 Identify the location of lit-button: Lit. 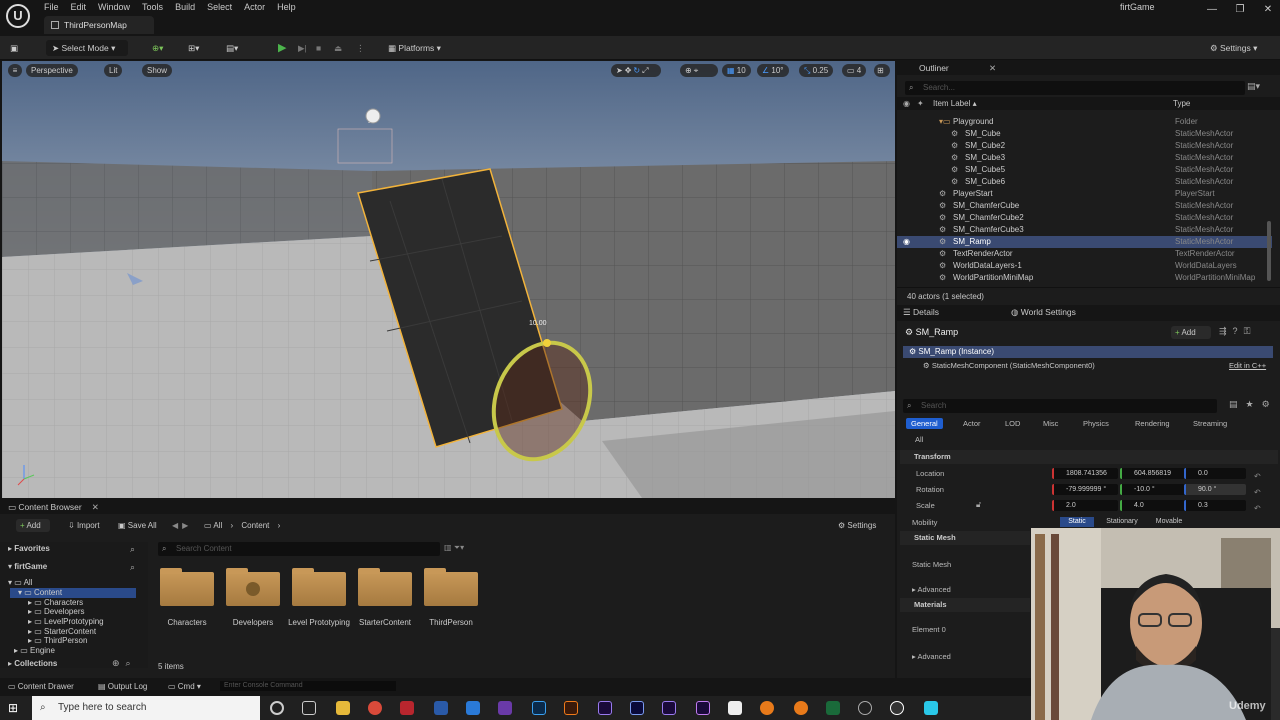
(113, 70).